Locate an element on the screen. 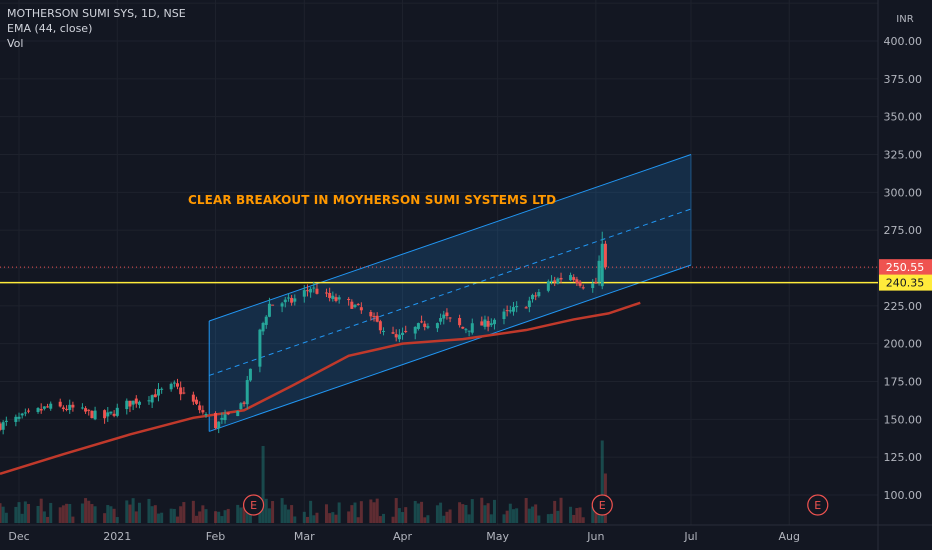 The width and height of the screenshot is (932, 550). ema-indicator-label: EMA (44, close) is located at coordinates (96, 28).